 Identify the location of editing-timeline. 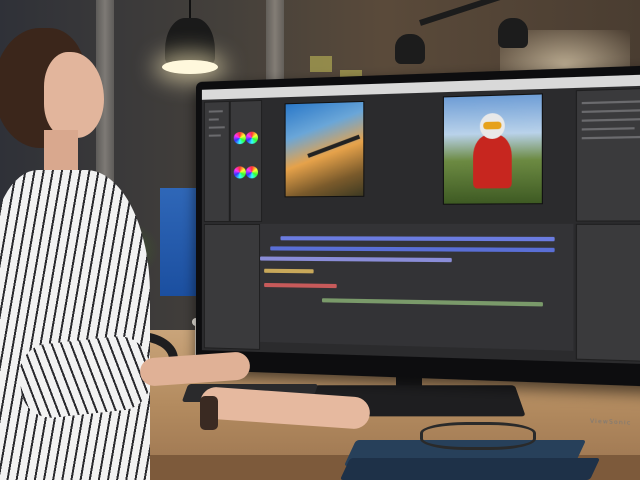
(416, 287).